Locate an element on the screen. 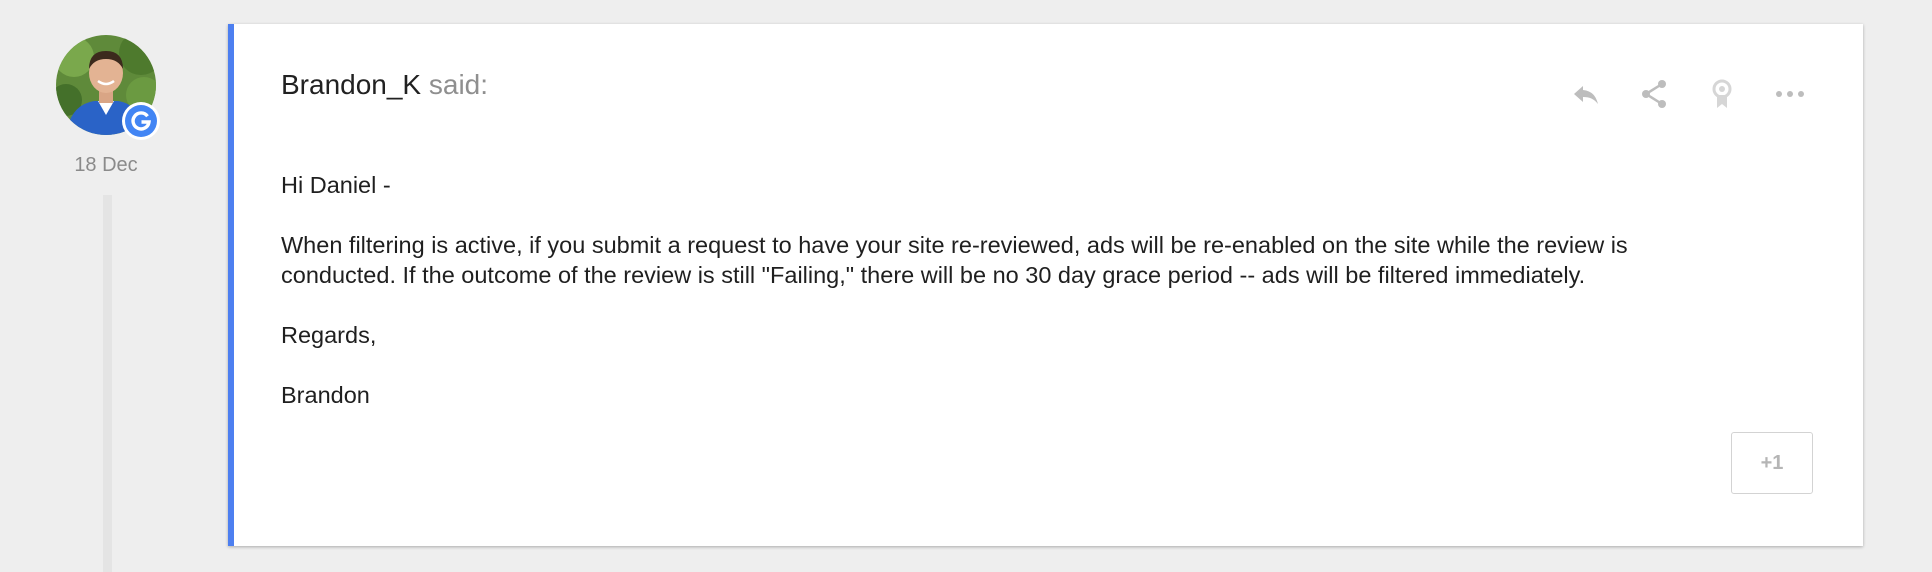 The width and height of the screenshot is (1932, 572). google-badge is located at coordinates (141, 121).